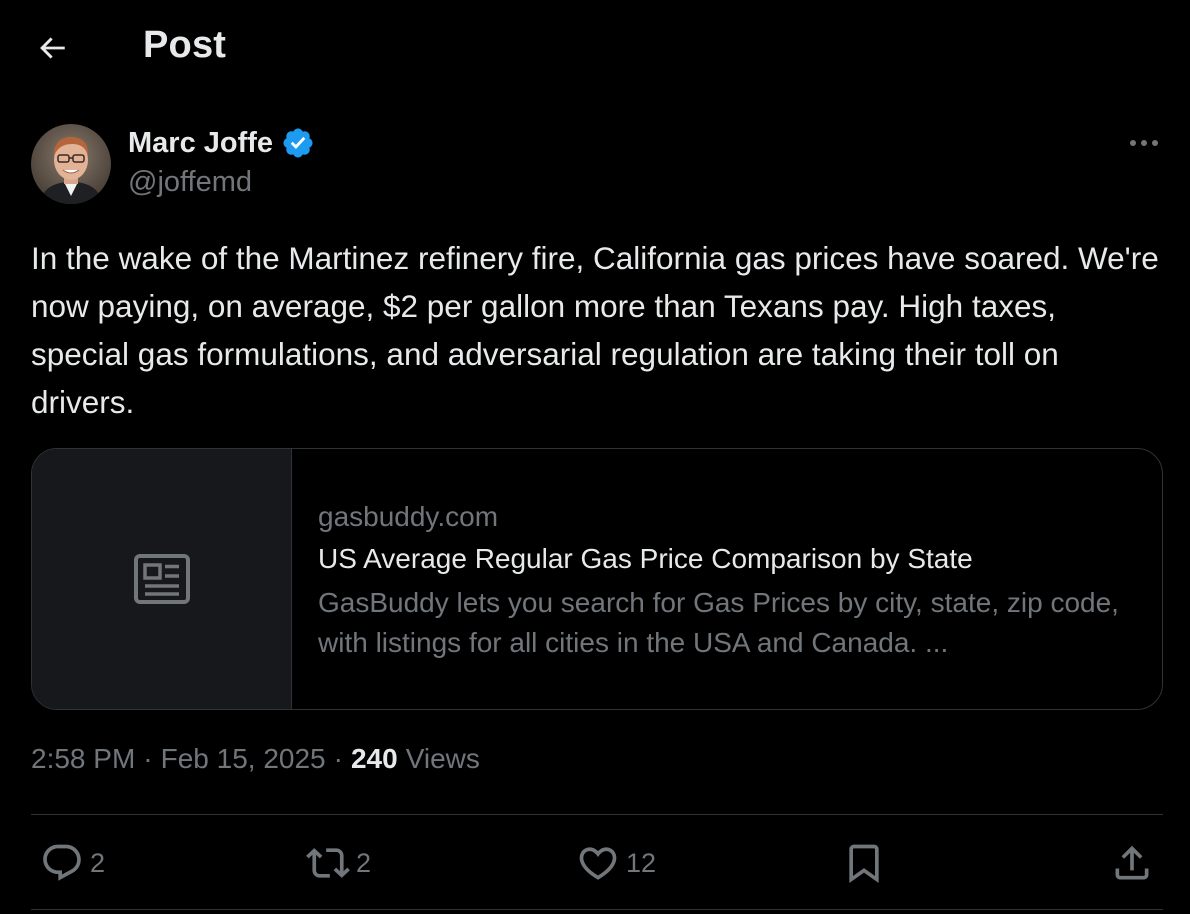  I want to click on back-button, so click(52, 48).